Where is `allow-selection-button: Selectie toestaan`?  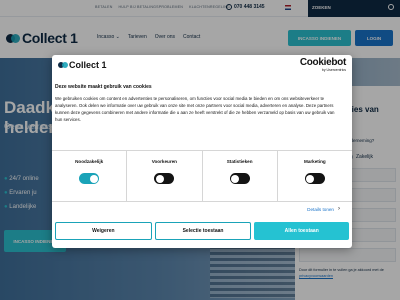
allow-selection-button: Selectie toestaan is located at coordinates (203, 231).